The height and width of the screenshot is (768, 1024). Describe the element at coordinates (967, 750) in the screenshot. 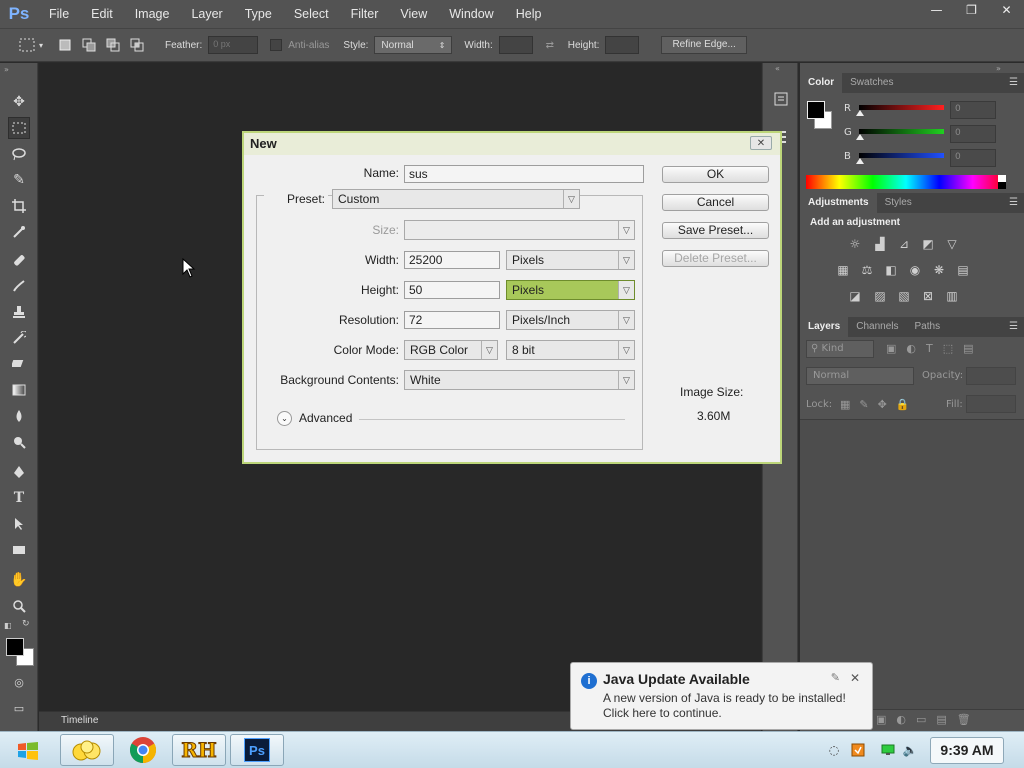

I see `taskbar-clock: 9:39 AM` at that location.